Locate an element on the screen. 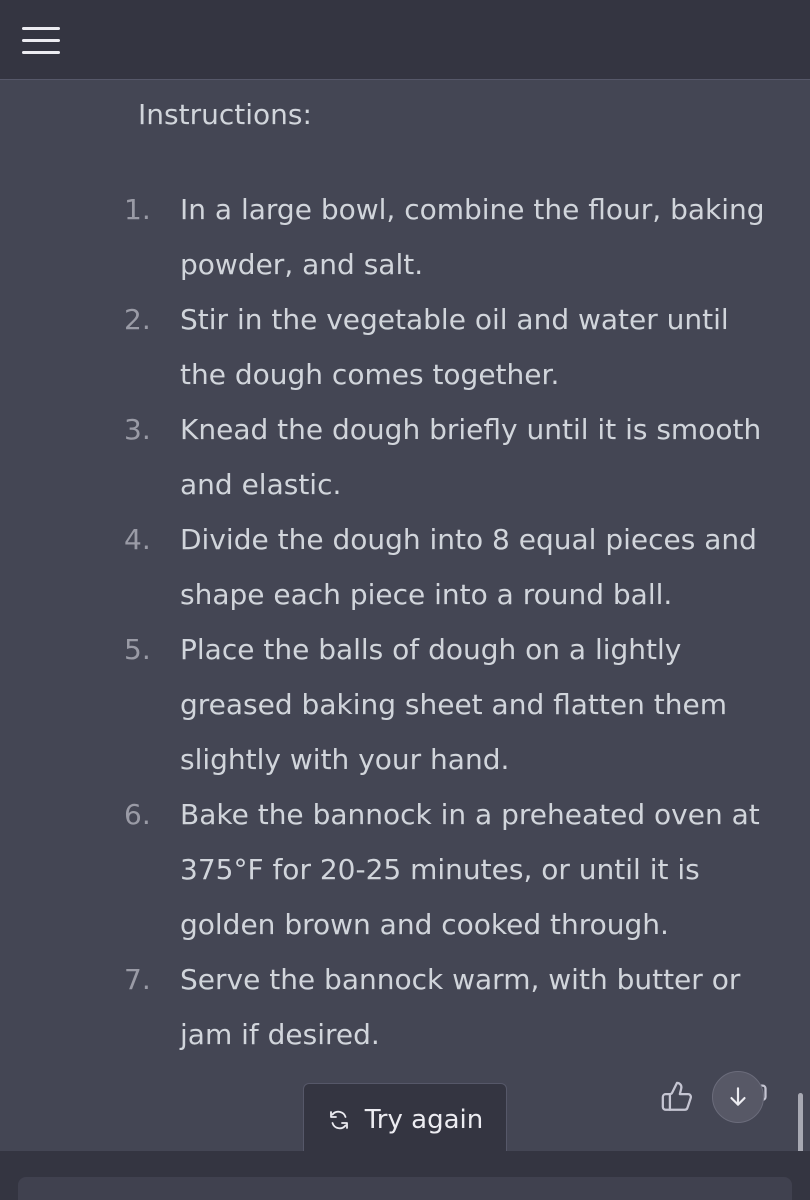 Image resolution: width=810 pixels, height=1200 pixels. thumbs-up-icon is located at coordinates (677, 1097).